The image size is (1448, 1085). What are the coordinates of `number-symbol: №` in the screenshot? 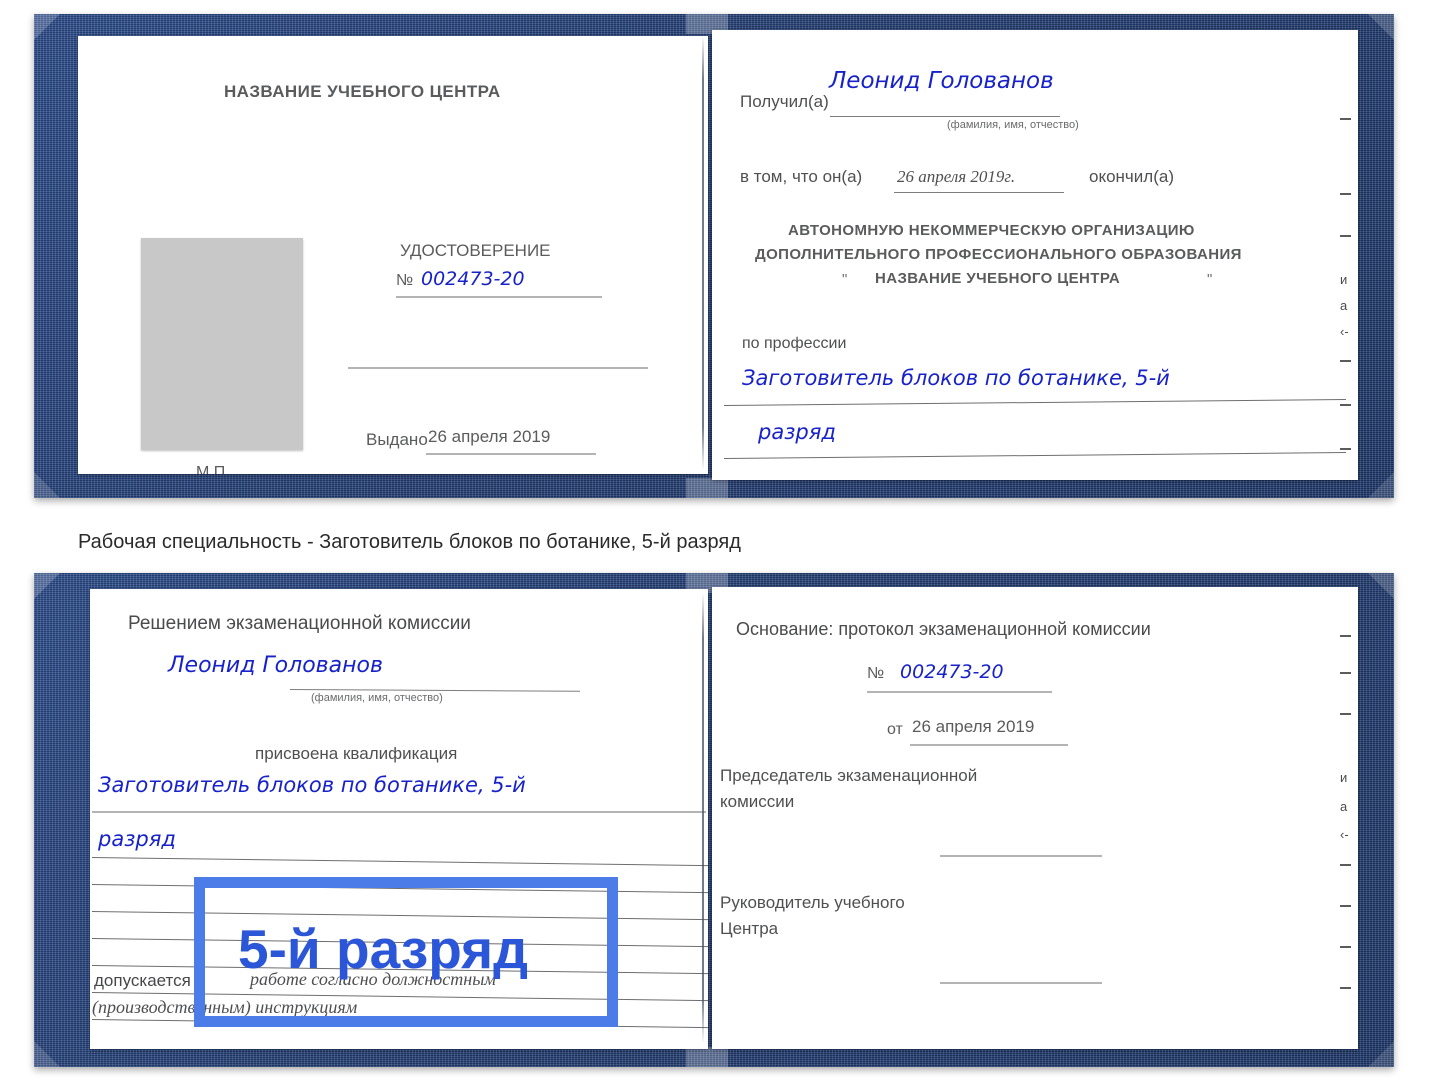 It's located at (405, 280).